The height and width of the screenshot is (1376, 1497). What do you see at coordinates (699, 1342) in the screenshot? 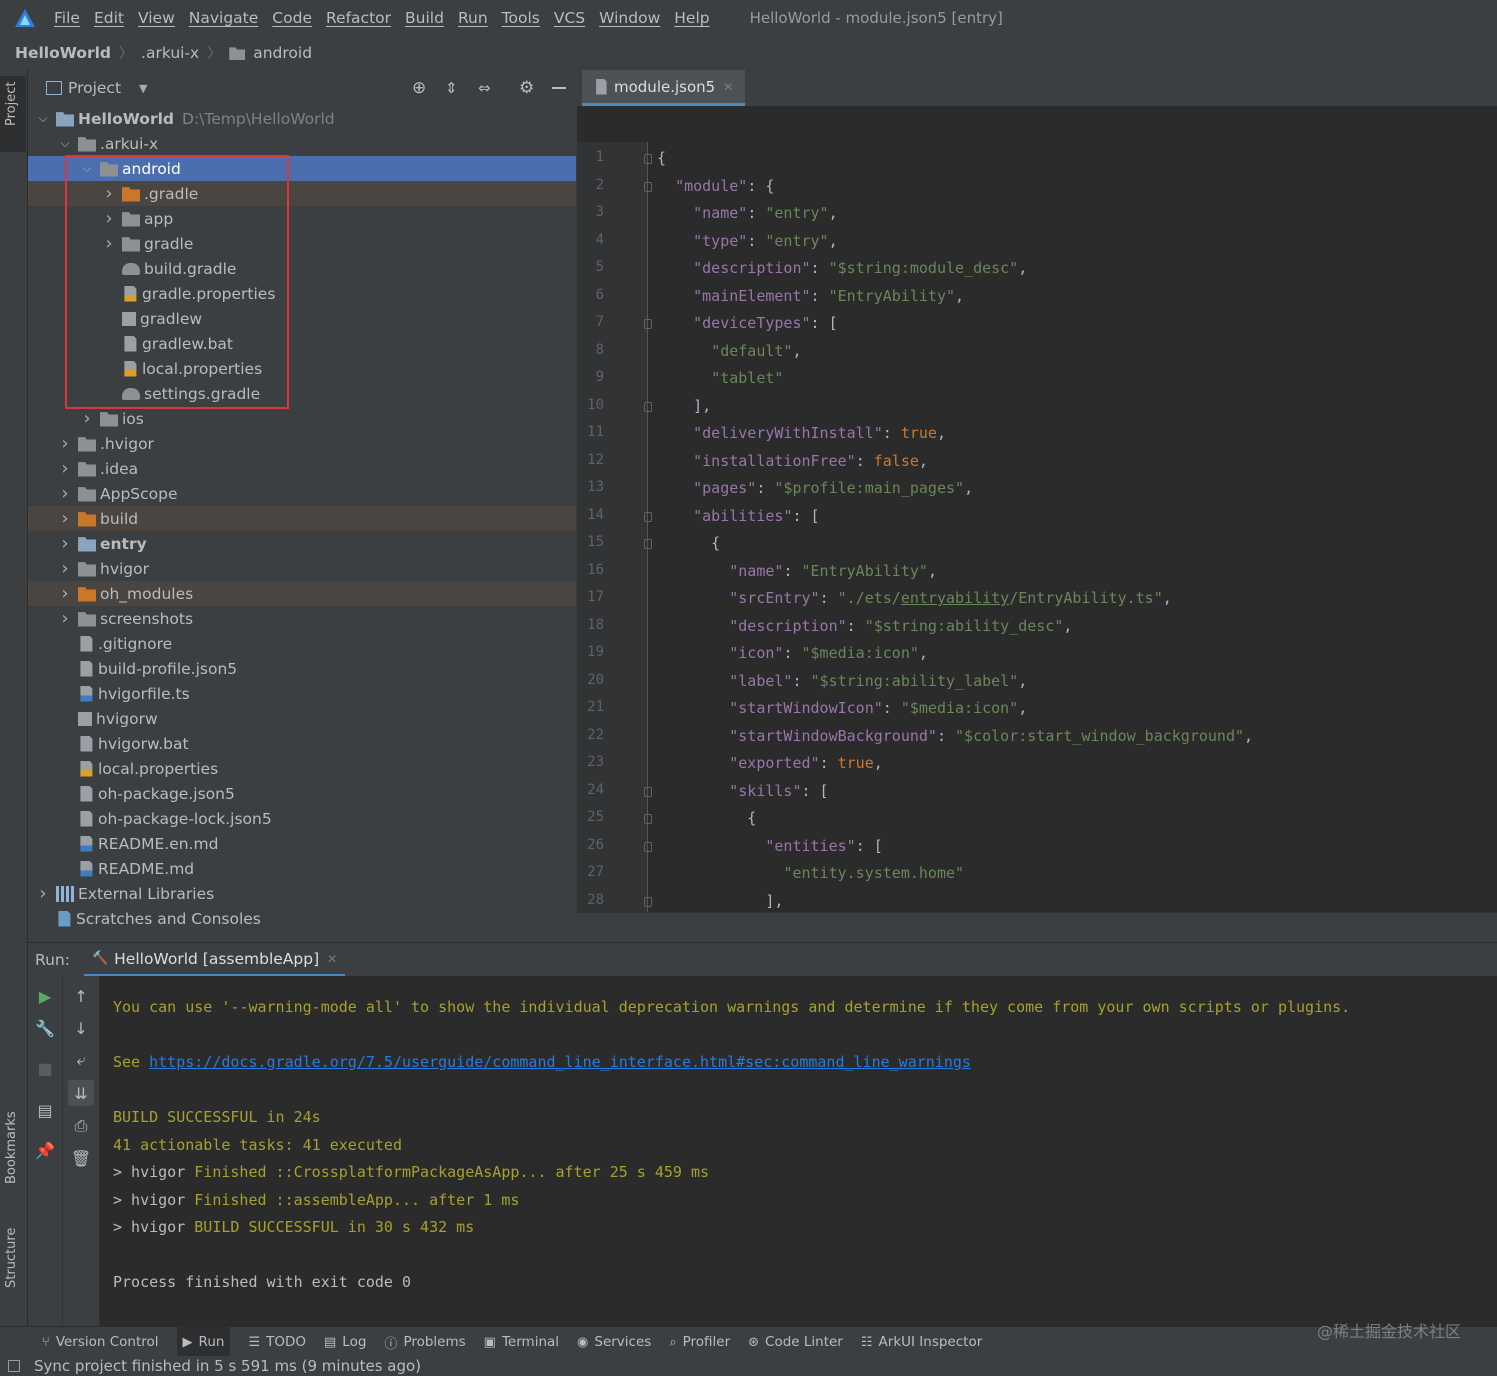
I see `tool-profiler: ⌕ Profiler` at bounding box center [699, 1342].